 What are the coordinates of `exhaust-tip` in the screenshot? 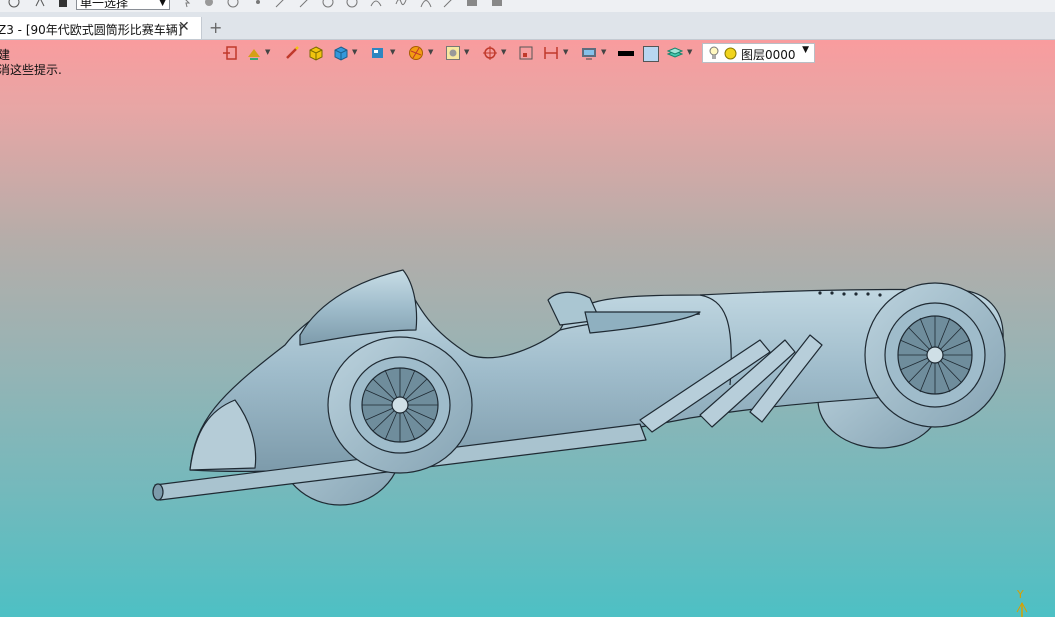 It's located at (158, 492).